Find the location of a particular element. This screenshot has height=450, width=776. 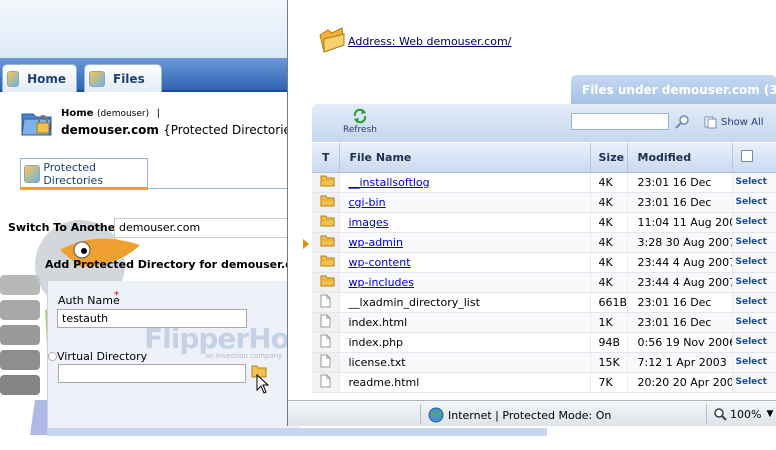

search-input is located at coordinates (620, 121).